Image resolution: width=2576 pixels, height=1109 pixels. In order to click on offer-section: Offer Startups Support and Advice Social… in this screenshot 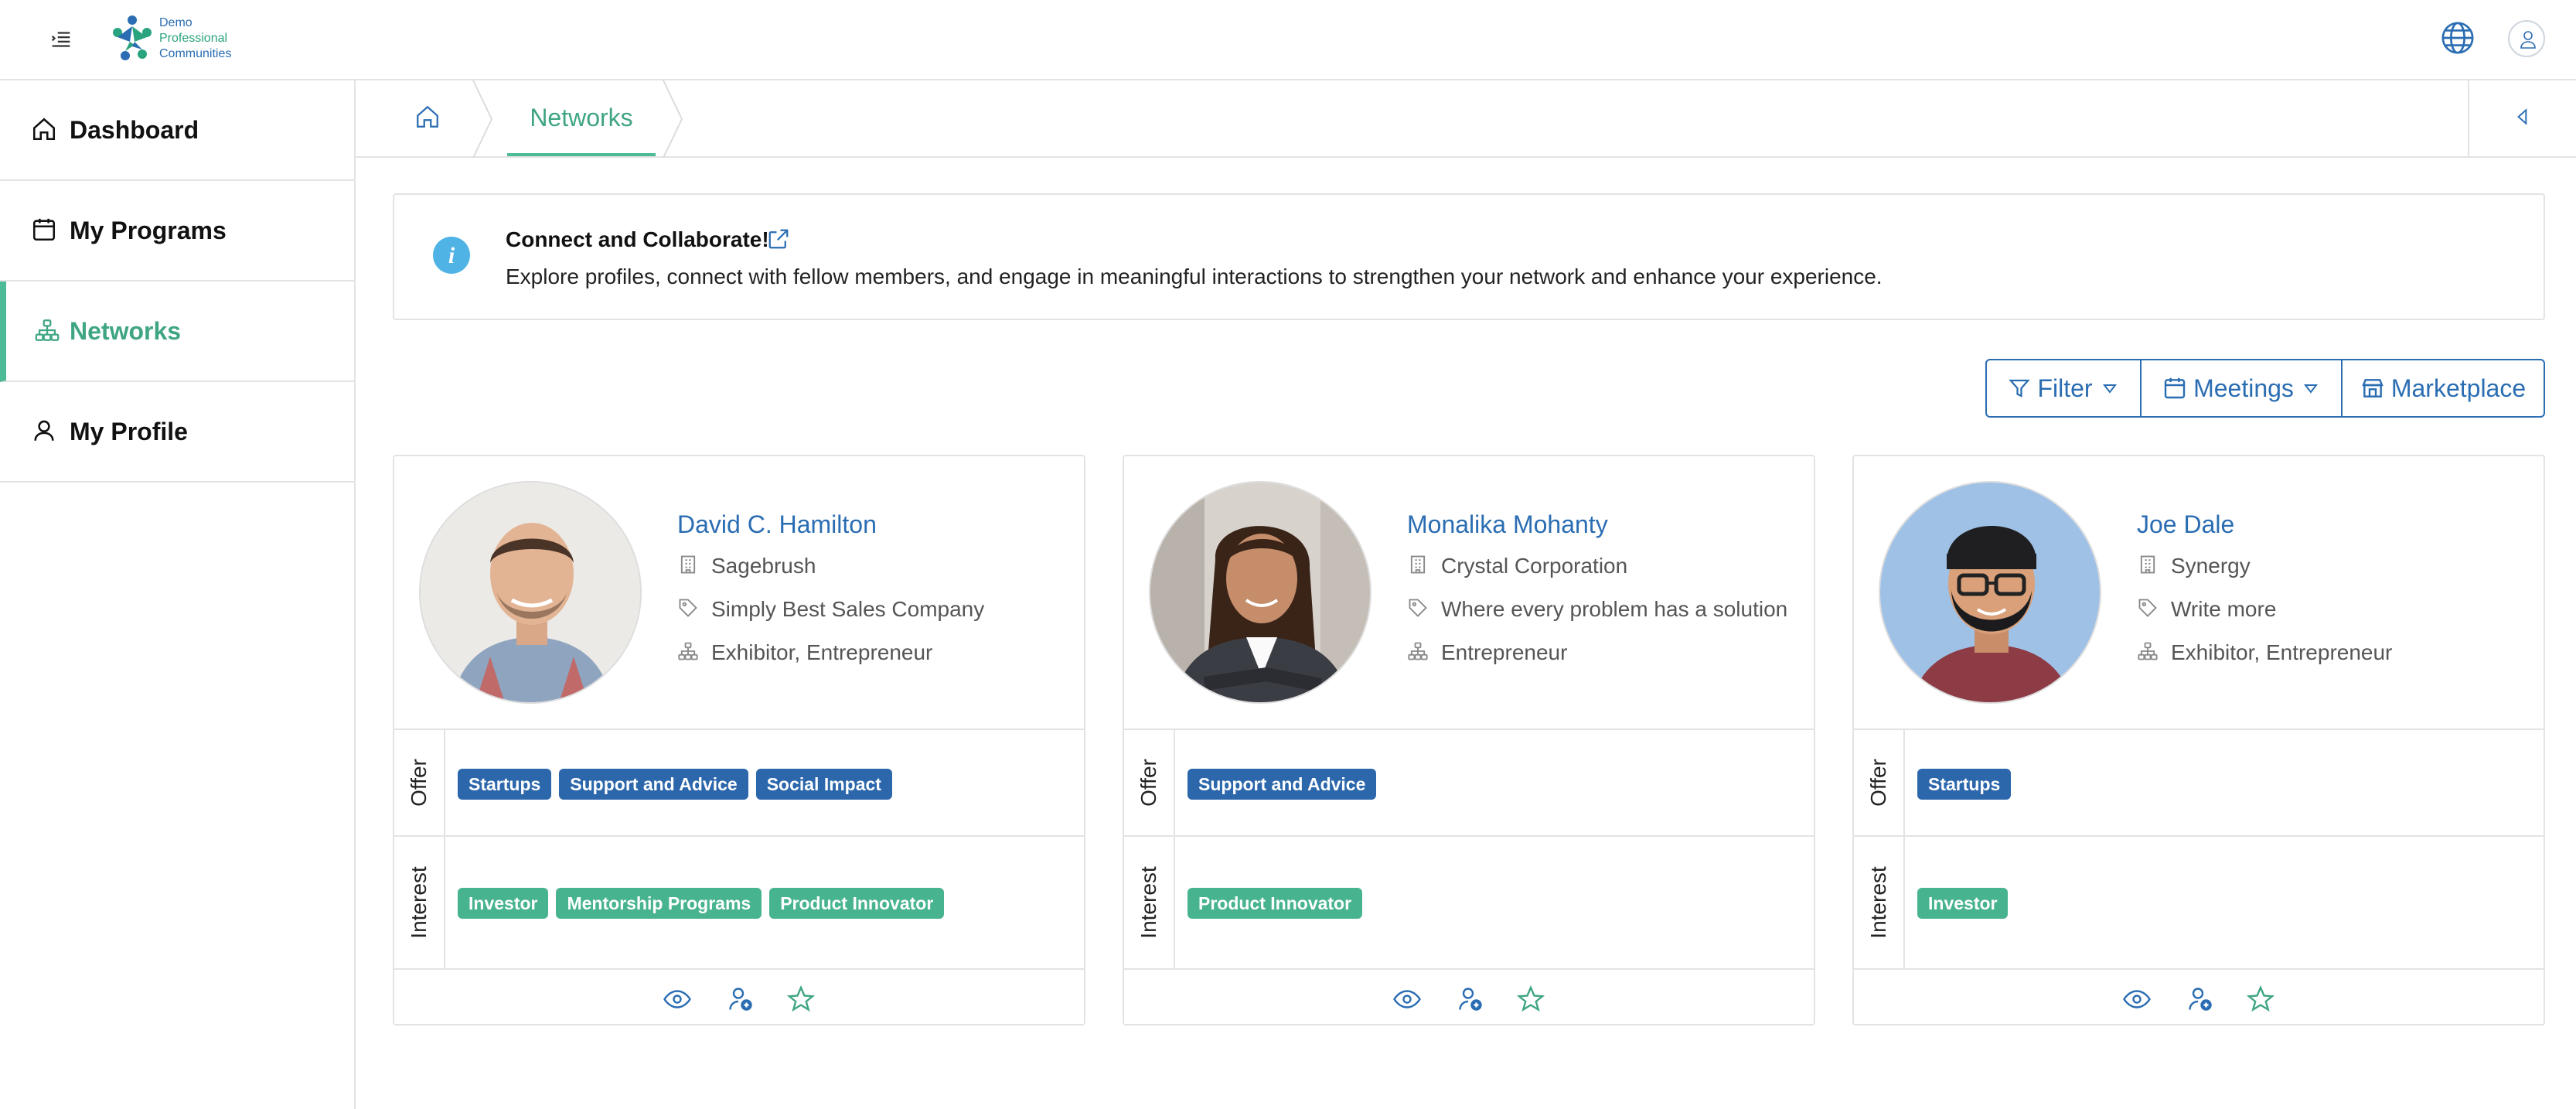, I will do `click(739, 782)`.